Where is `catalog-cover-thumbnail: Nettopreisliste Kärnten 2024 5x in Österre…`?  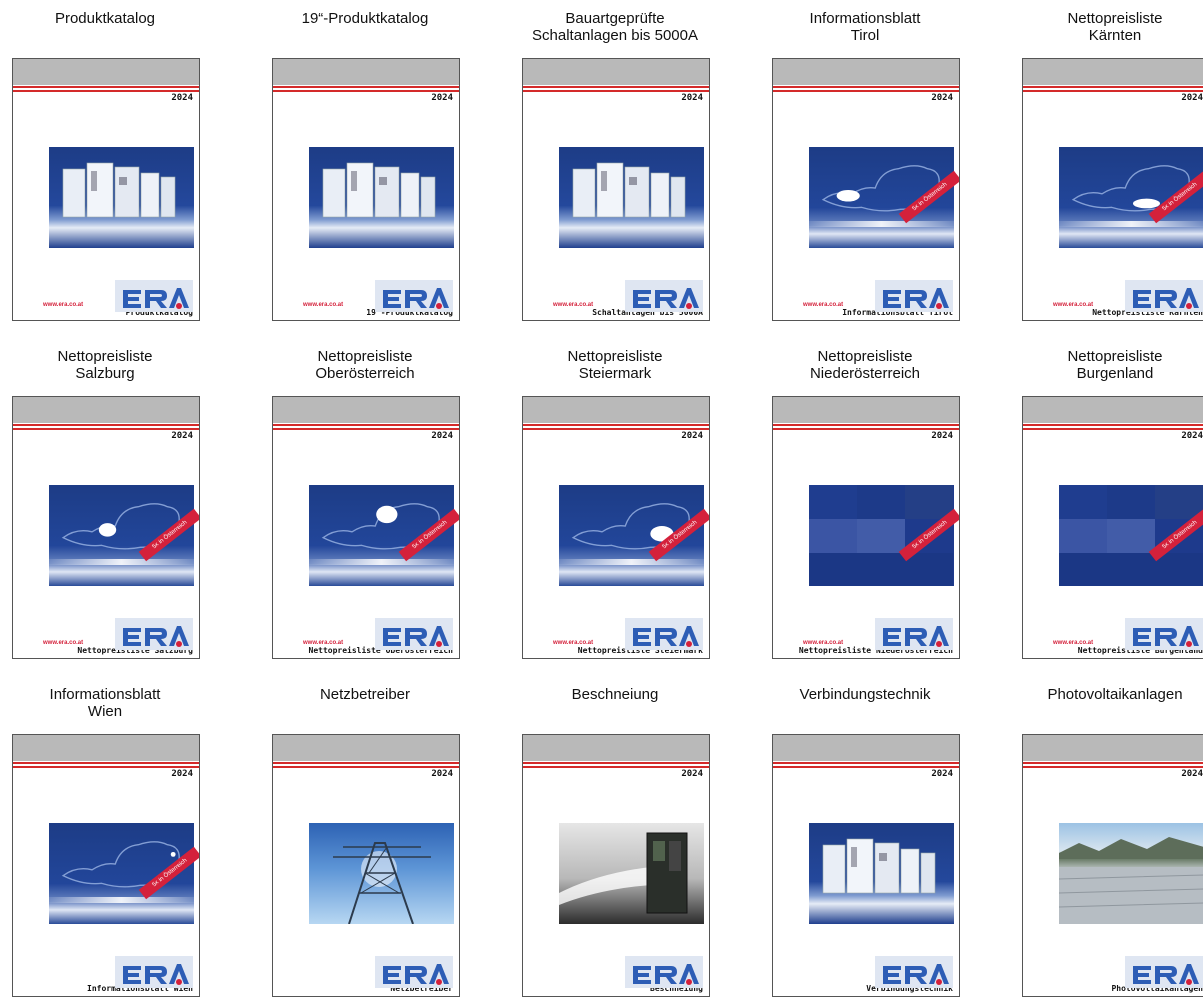
catalog-cover-thumbnail: Nettopreisliste Kärnten 2024 5x in Österre… is located at coordinates (1112, 189).